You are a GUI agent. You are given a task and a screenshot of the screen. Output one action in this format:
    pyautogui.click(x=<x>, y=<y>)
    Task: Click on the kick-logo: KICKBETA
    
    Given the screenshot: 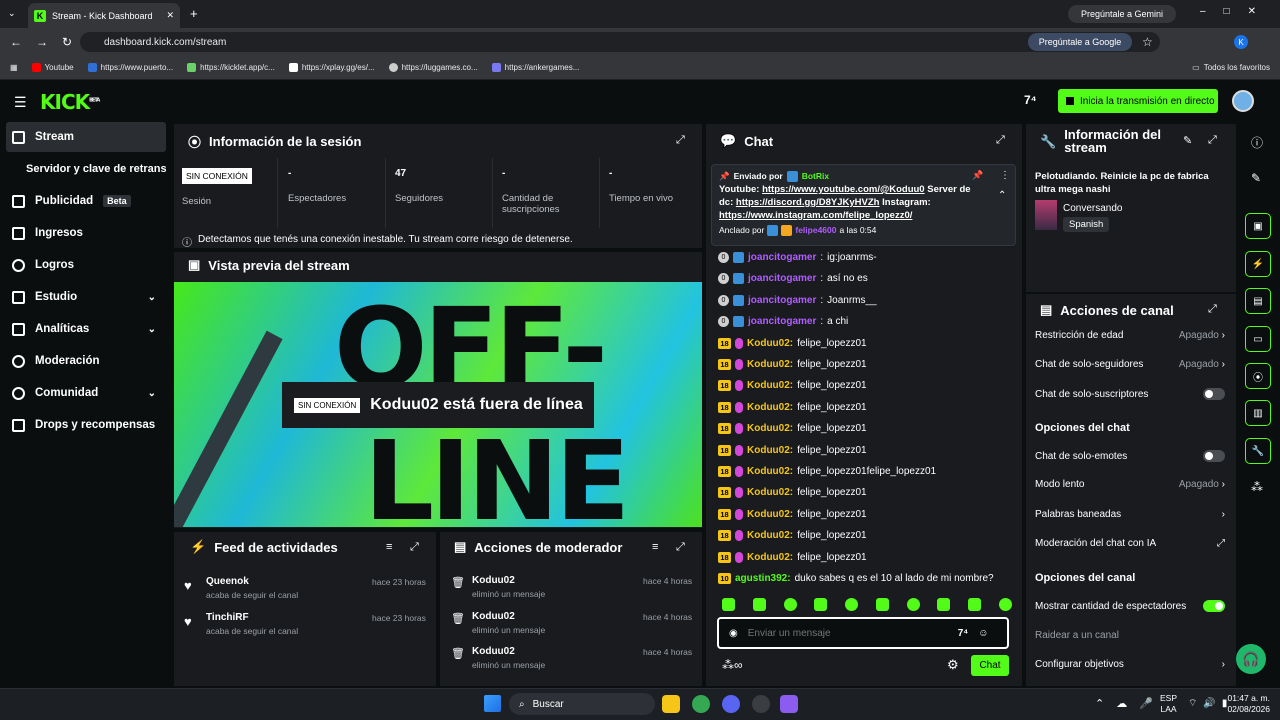 What is the action you would take?
    pyautogui.click(x=70, y=102)
    